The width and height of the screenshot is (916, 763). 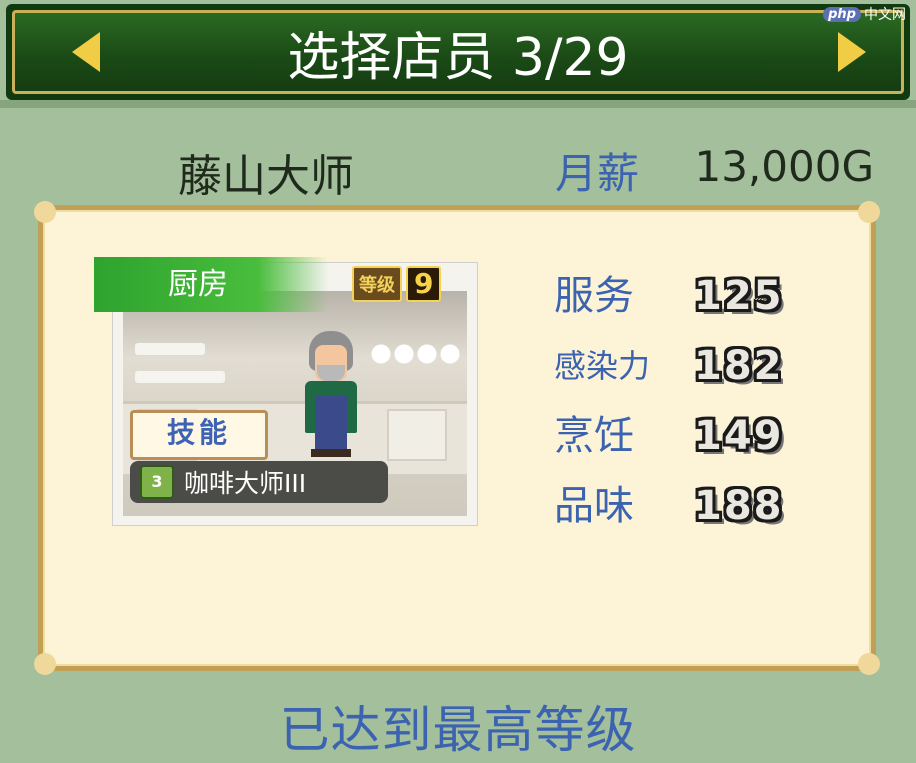 What do you see at coordinates (377, 284) in the screenshot?
I see `level-label: 等级` at bounding box center [377, 284].